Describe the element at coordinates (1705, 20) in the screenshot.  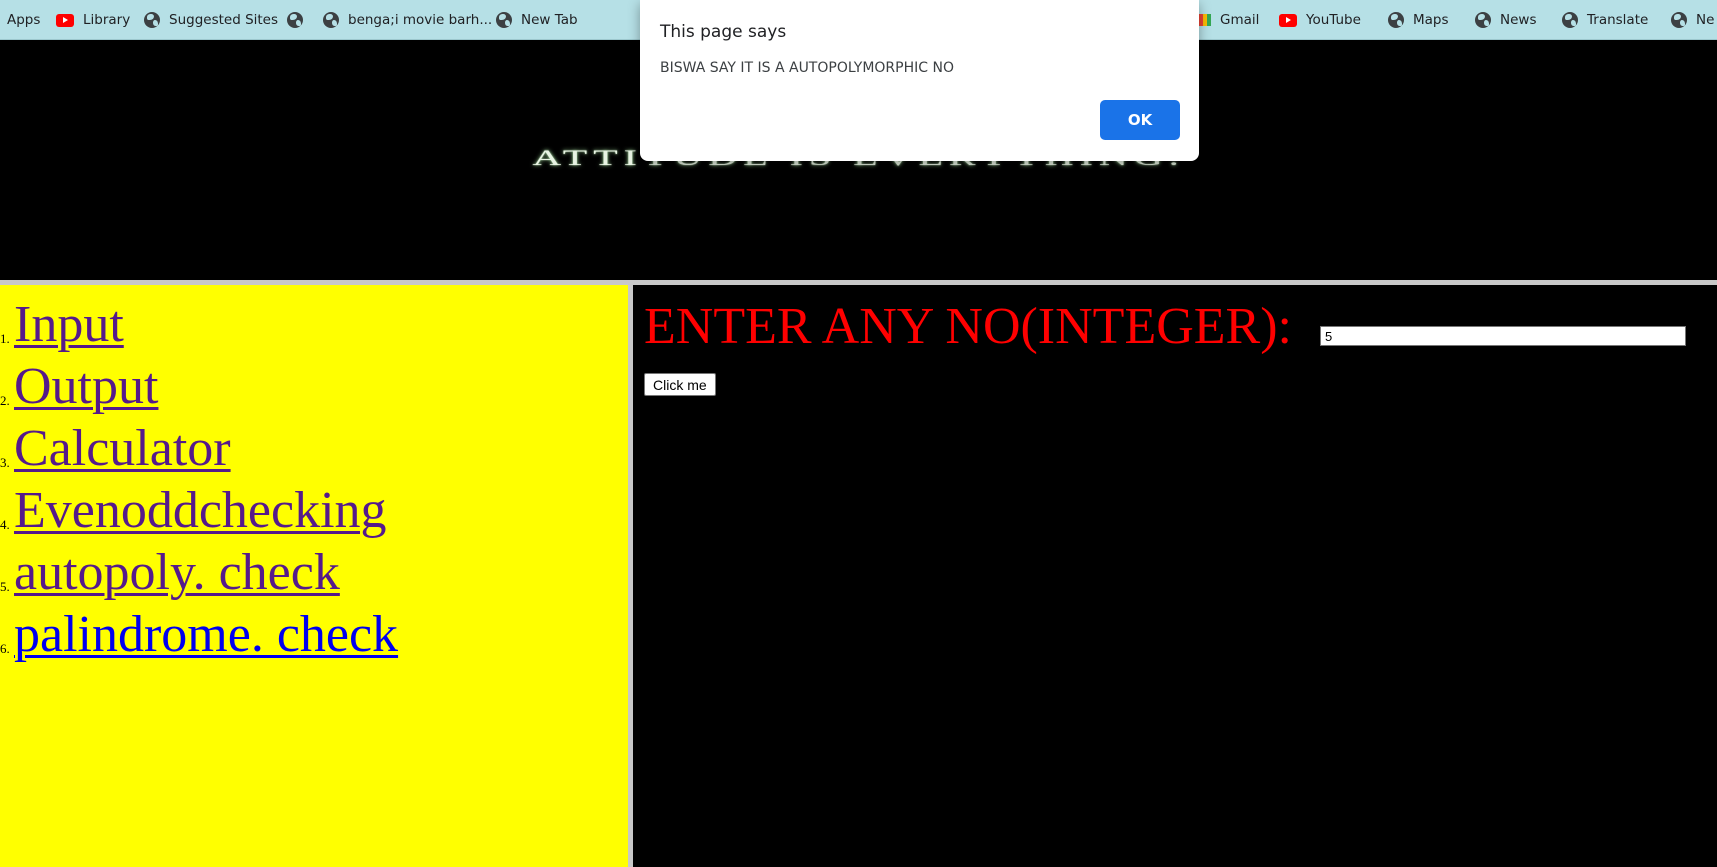
I see `bookmark-label: Ne` at that location.